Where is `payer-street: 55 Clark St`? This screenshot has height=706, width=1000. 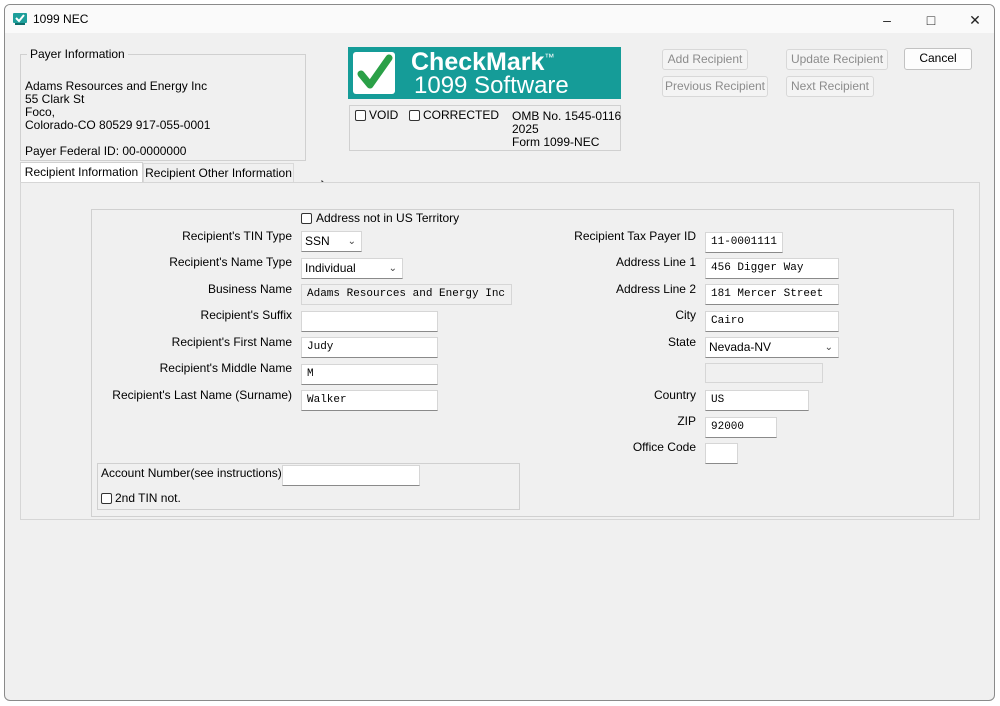 payer-street: 55 Clark St is located at coordinates (55, 99).